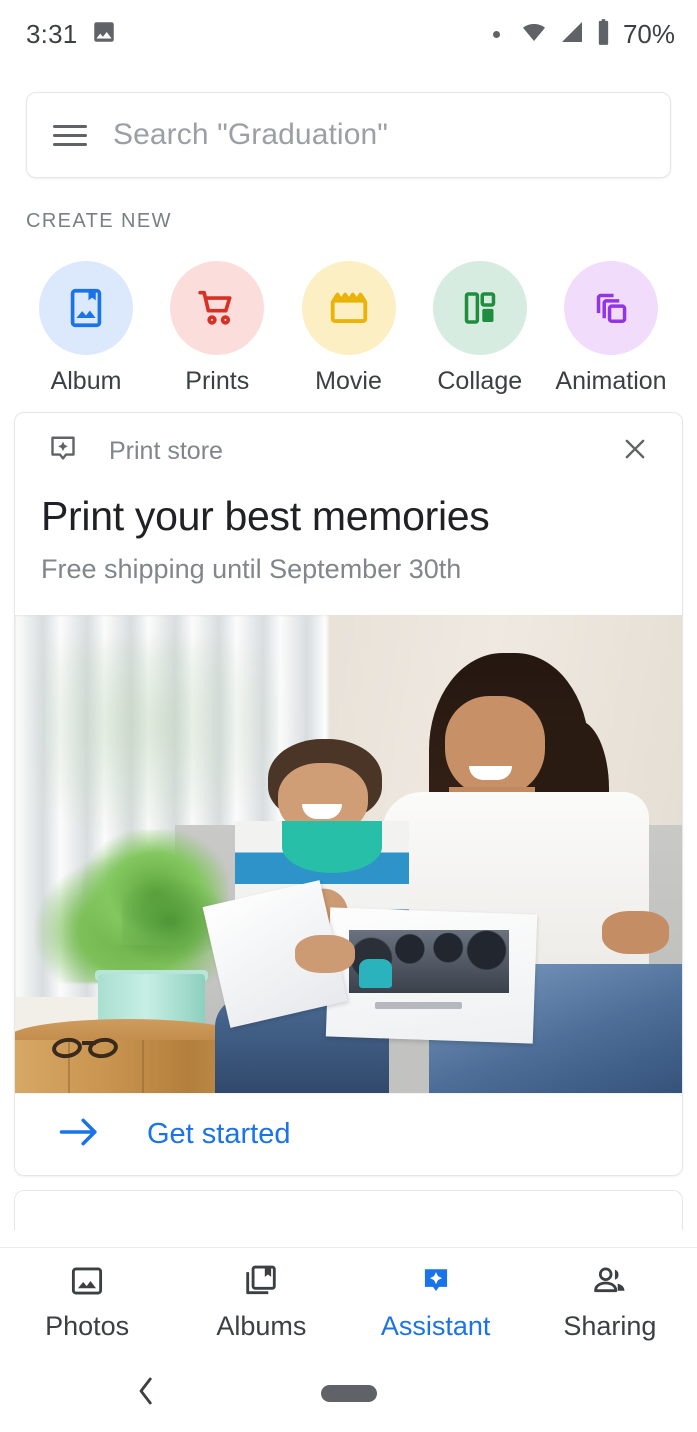 The width and height of the screenshot is (697, 1432). I want to click on card-header: Print store, so click(348, 451).